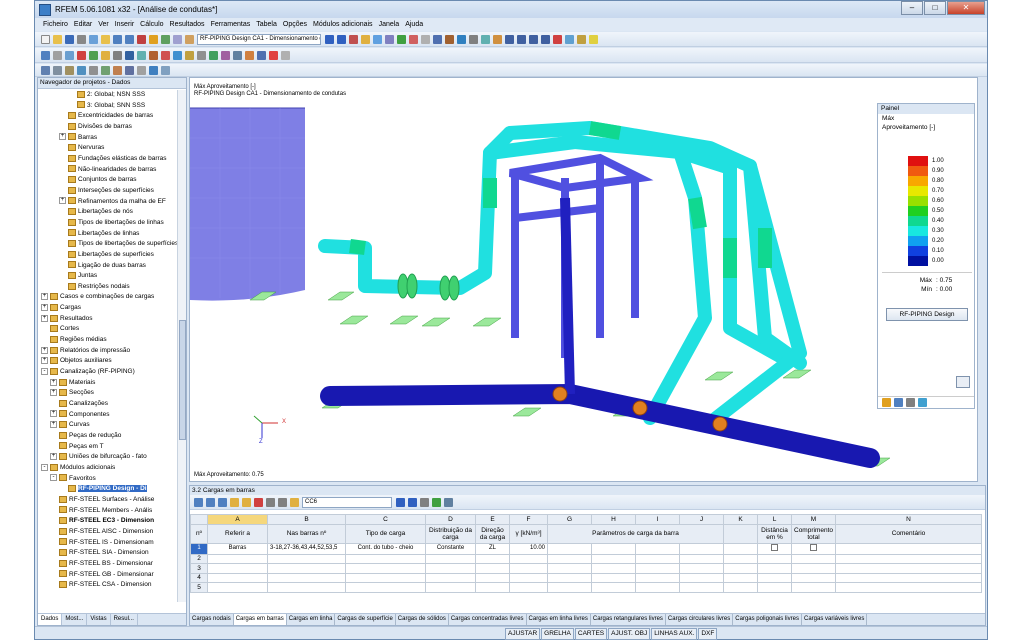  Describe the element at coordinates (201, 55) in the screenshot. I see `comment-icon` at that location.